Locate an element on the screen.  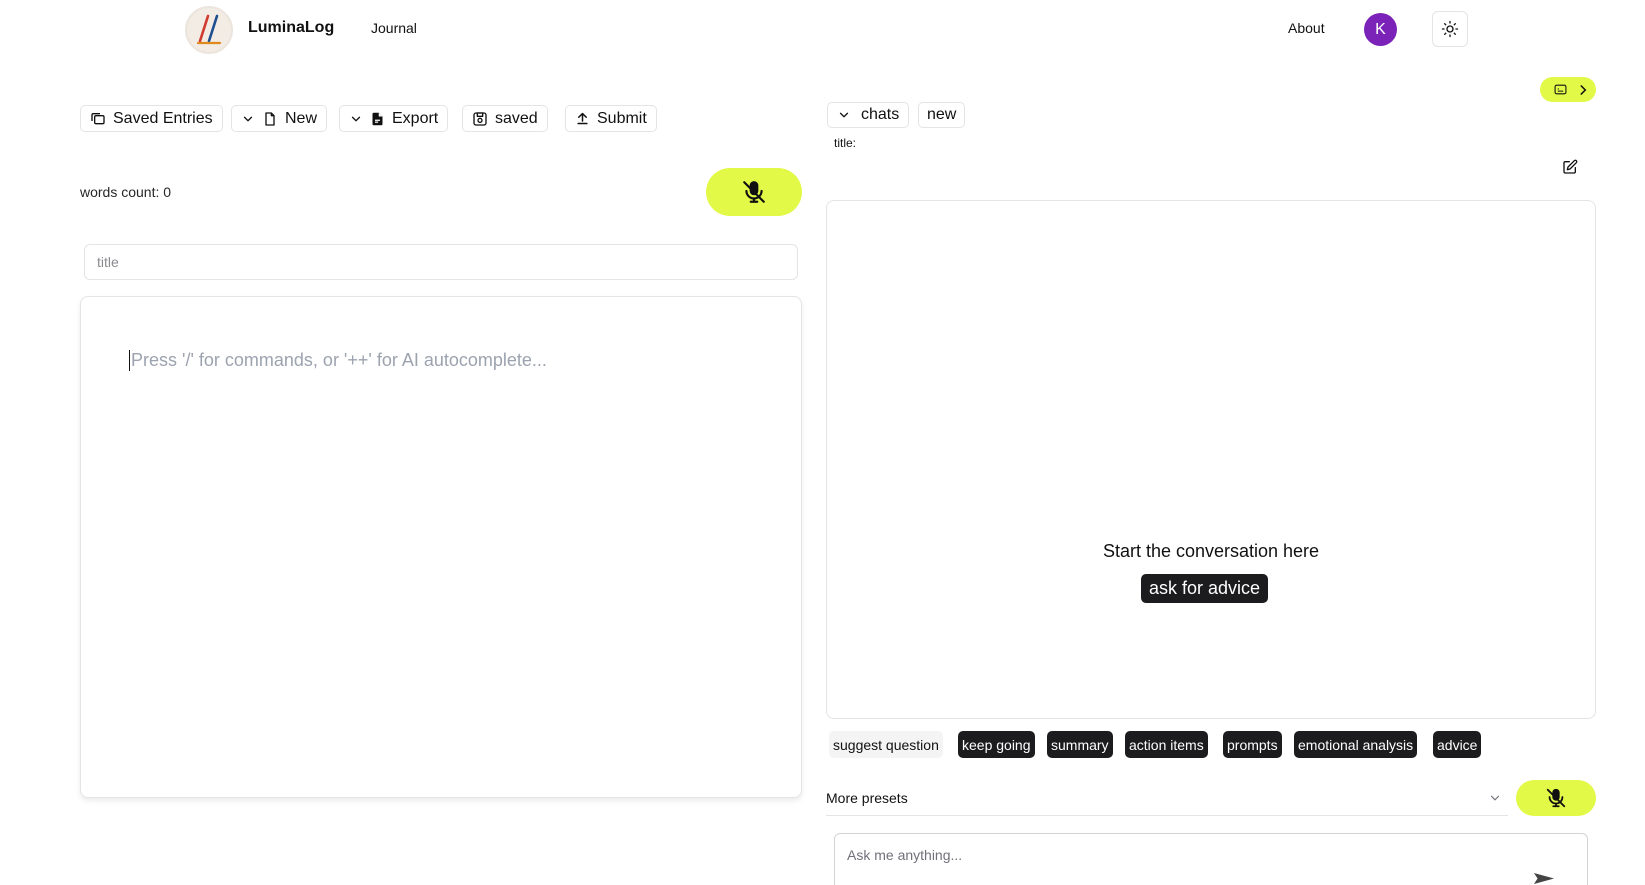
panel-icon is located at coordinates (1560, 89).